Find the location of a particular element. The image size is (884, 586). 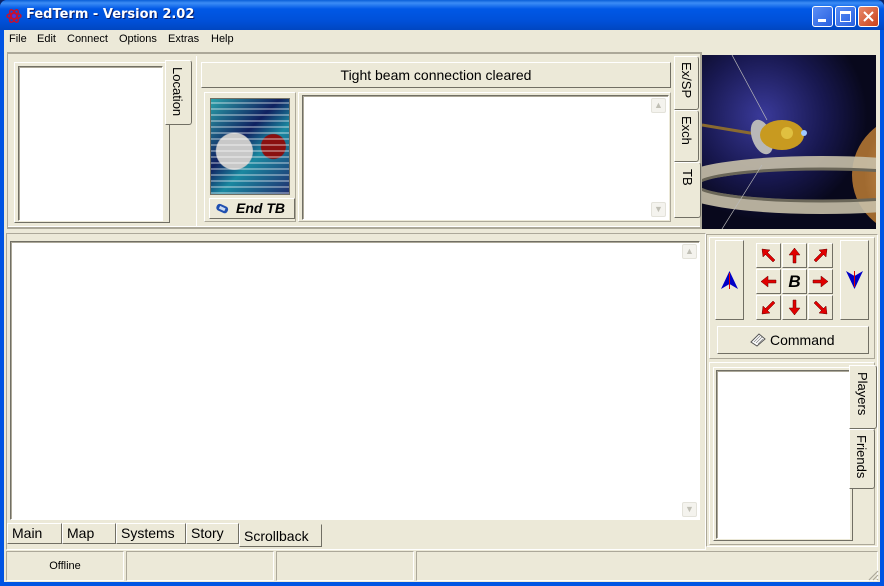

nav-n-button is located at coordinates (794, 255).